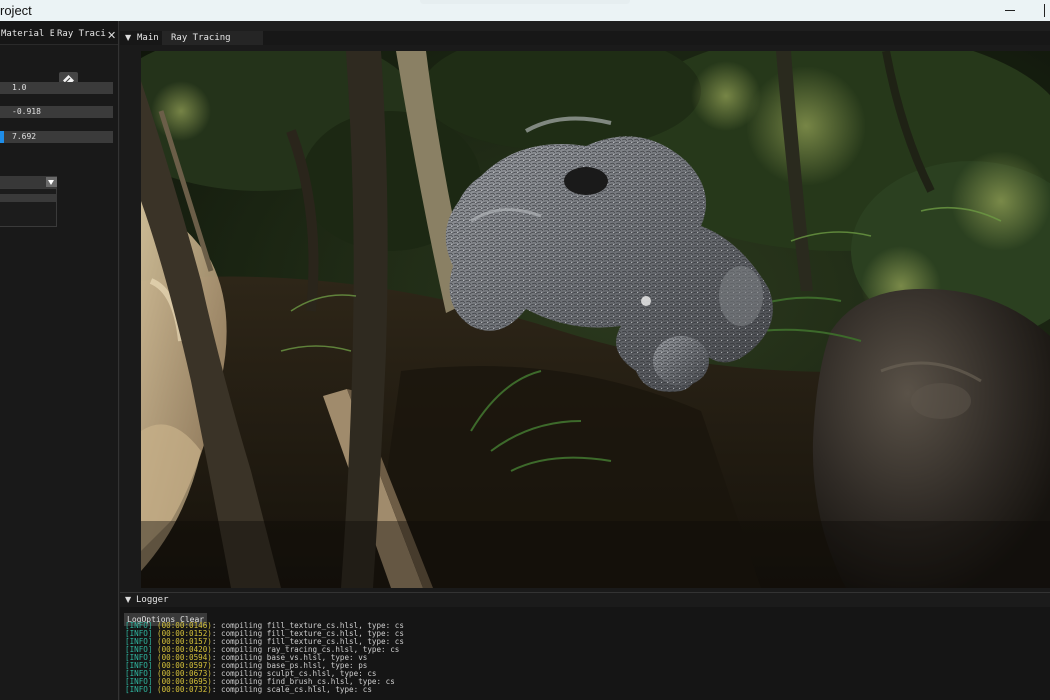  Describe the element at coordinates (56, 137) in the screenshot. I see `param-field-3: 7.692` at that location.